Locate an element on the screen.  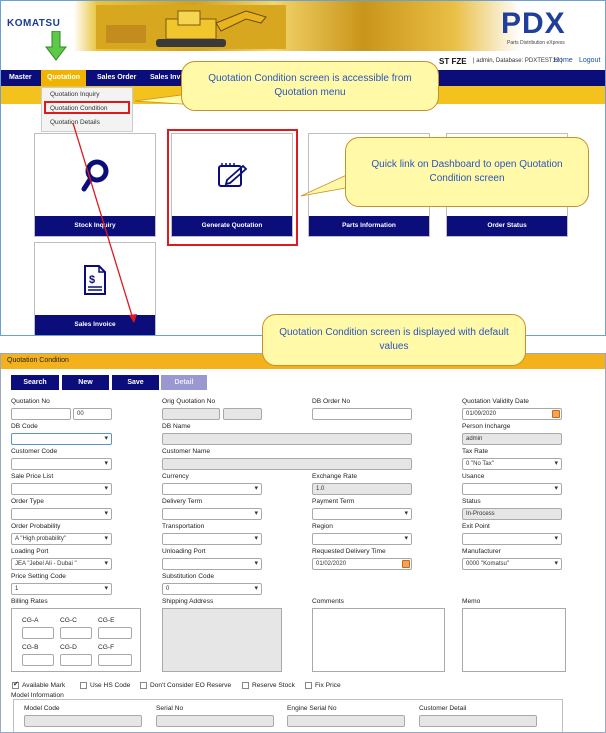
label-db-name: DB Name is located at coordinates (176, 426).